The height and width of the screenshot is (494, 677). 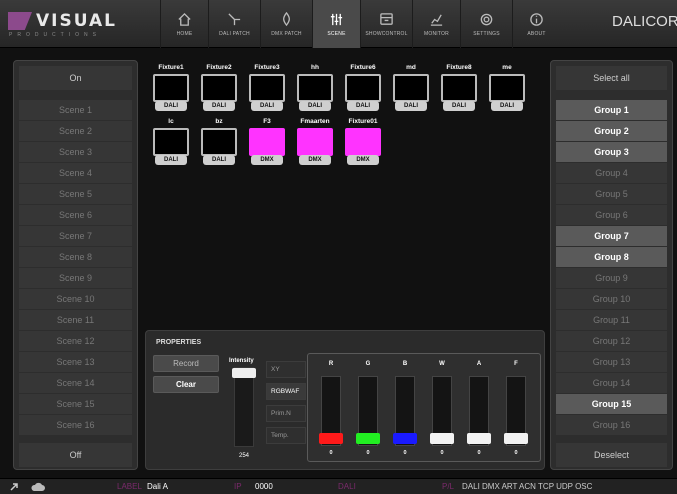 What do you see at coordinates (75, 131) in the screenshot?
I see `scene-item-2: Scene 2` at bounding box center [75, 131].